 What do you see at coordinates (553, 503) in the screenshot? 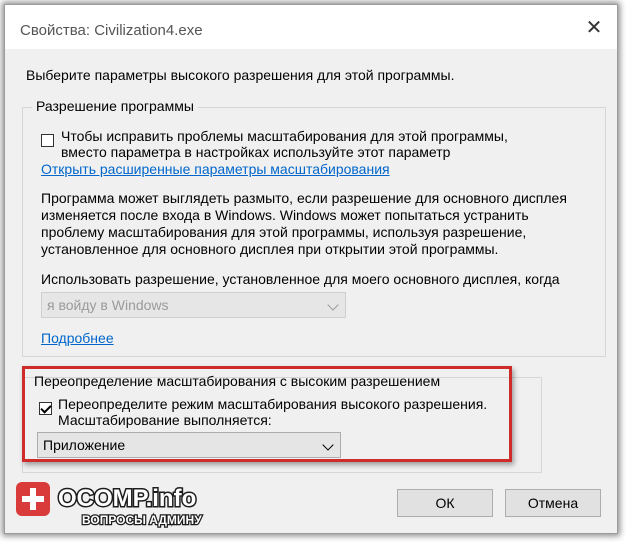
I see `cancel-button: Отмена` at bounding box center [553, 503].